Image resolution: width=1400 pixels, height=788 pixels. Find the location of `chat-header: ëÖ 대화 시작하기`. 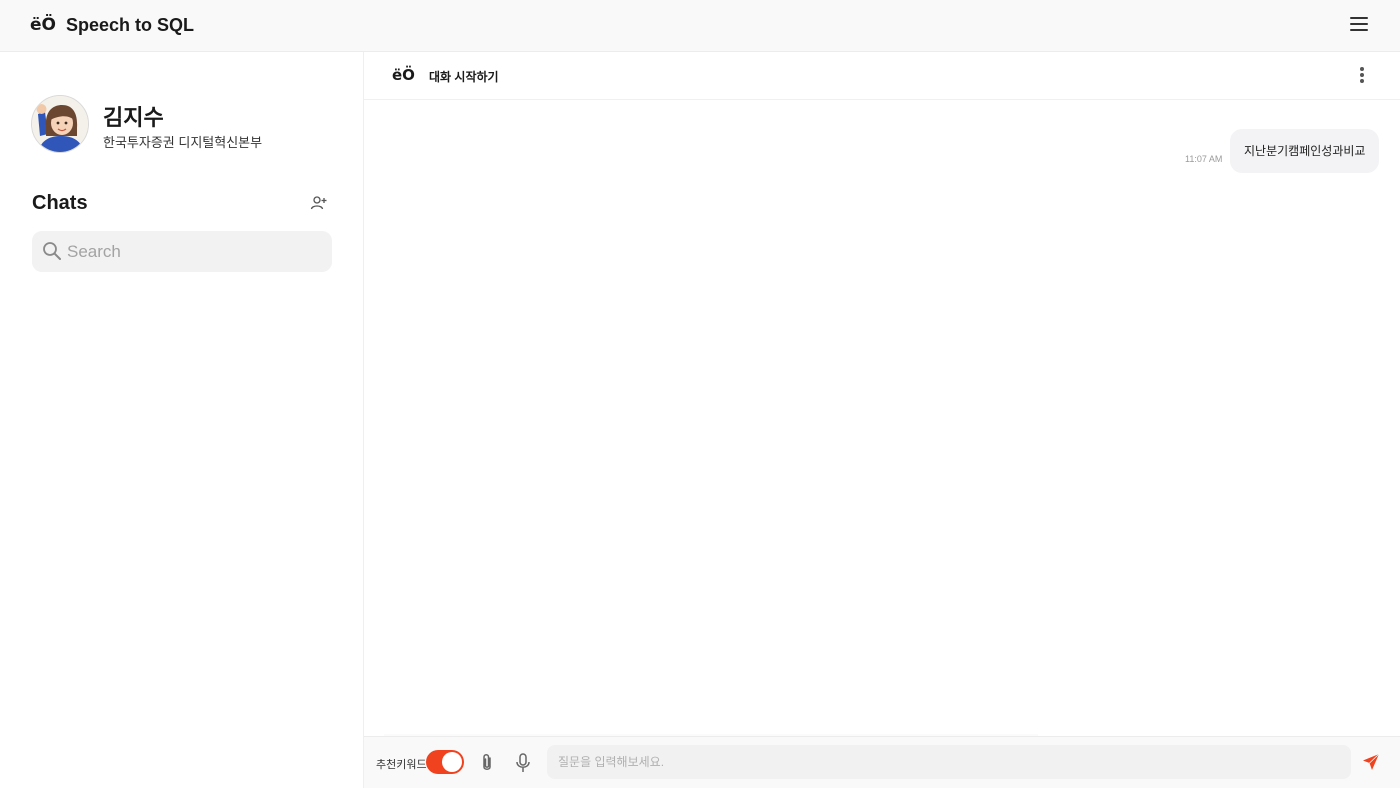

chat-header: ëÖ 대화 시작하기 is located at coordinates (882, 76).